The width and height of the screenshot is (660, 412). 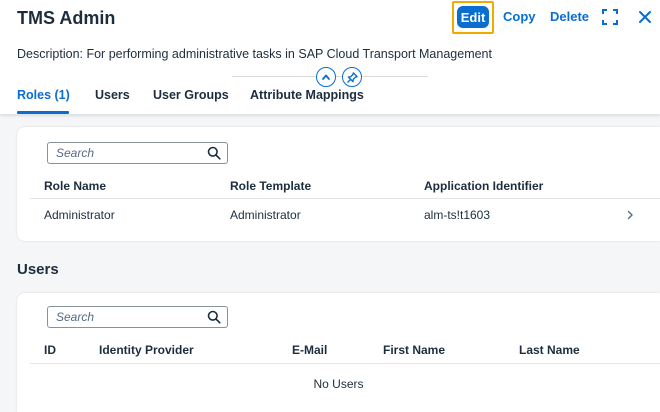 What do you see at coordinates (43, 112) in the screenshot?
I see `active-tab-indicator` at bounding box center [43, 112].